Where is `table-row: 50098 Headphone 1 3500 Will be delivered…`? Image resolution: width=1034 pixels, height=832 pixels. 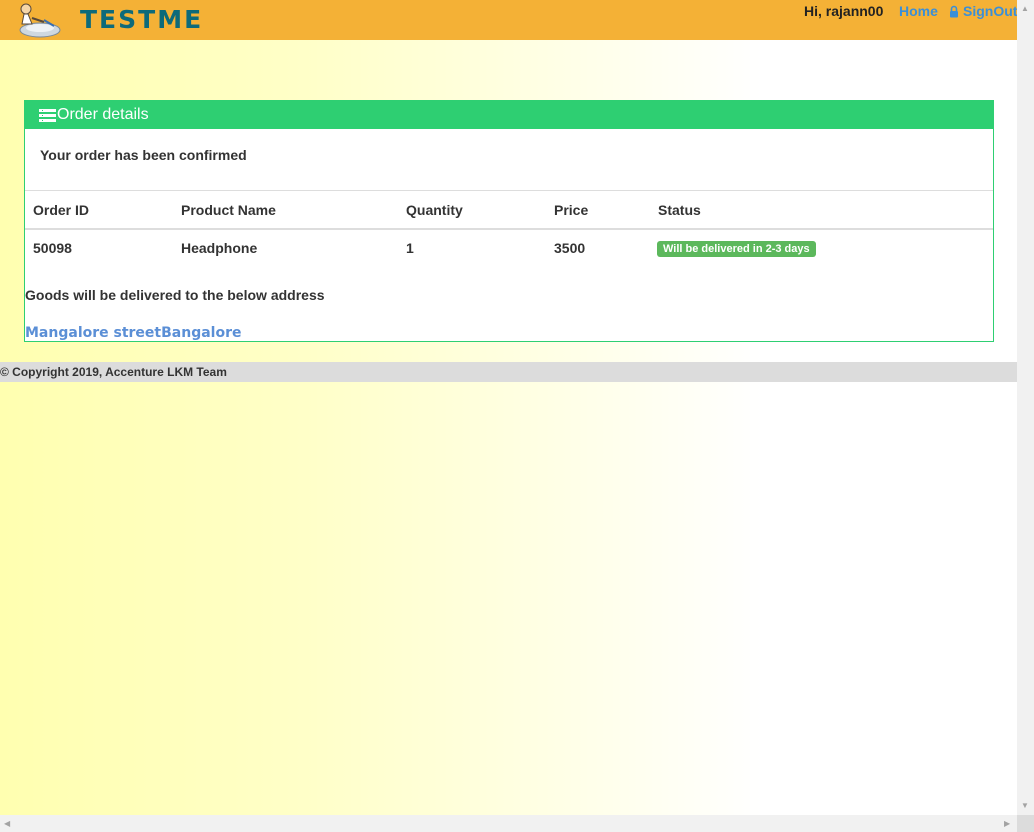
table-row: 50098 Headphone 1 3500 Will be delivered… is located at coordinates (509, 249).